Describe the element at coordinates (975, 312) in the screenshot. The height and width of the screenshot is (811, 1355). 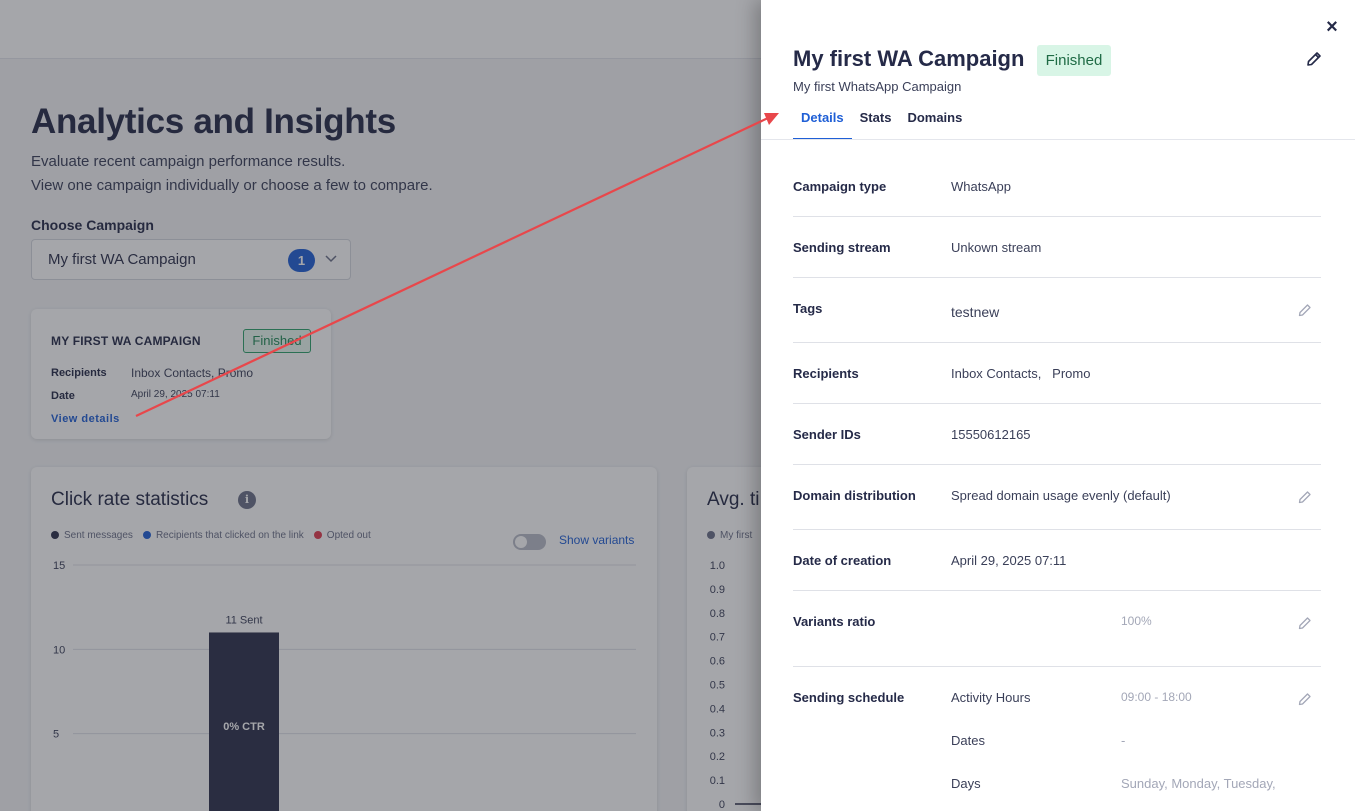
I see `detail-value: testnew` at that location.